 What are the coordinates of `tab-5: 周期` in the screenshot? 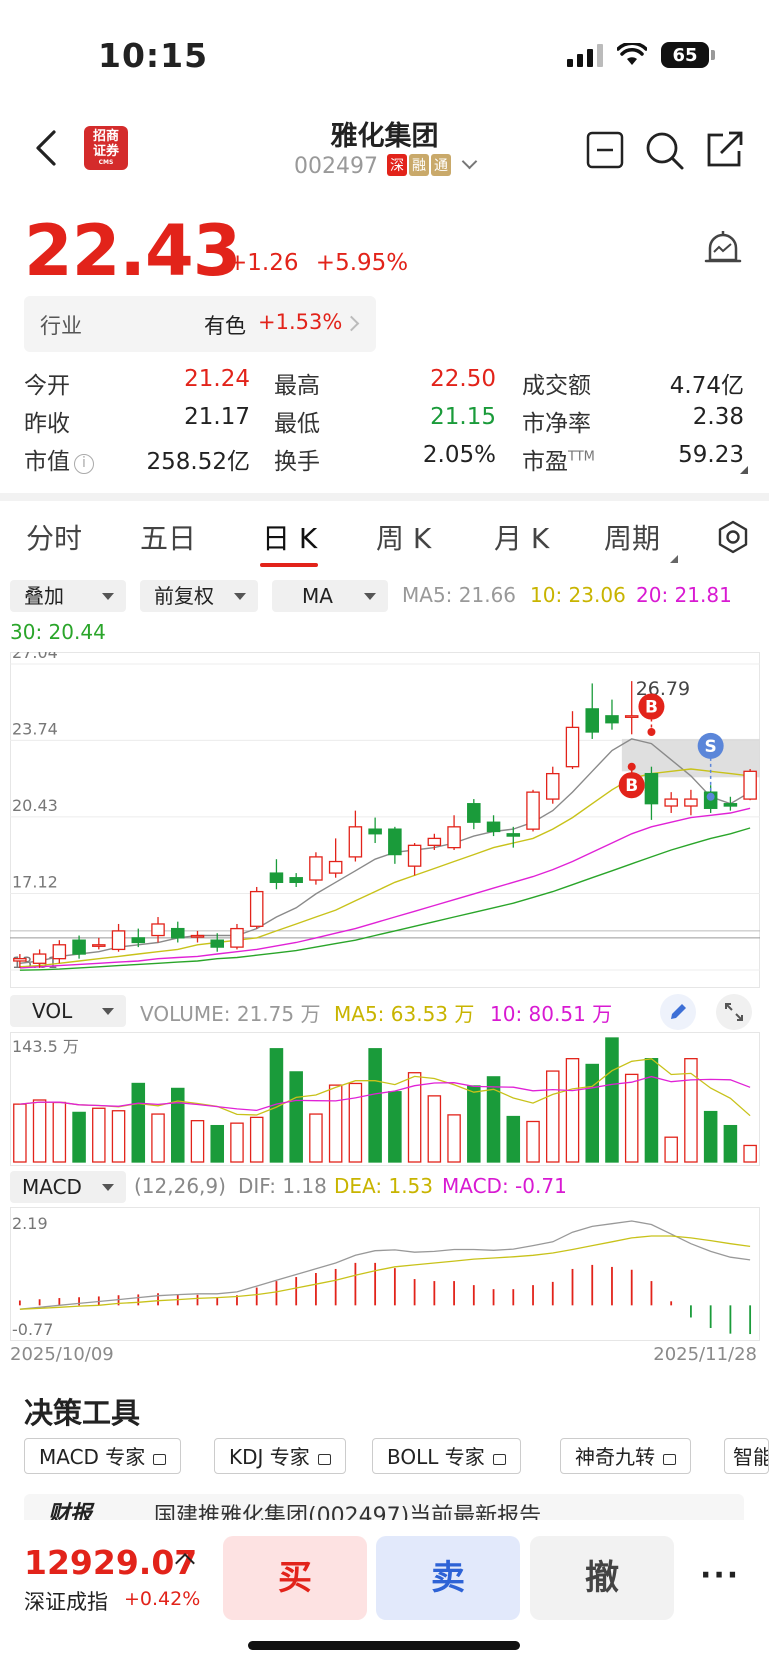 It's located at (632, 537).